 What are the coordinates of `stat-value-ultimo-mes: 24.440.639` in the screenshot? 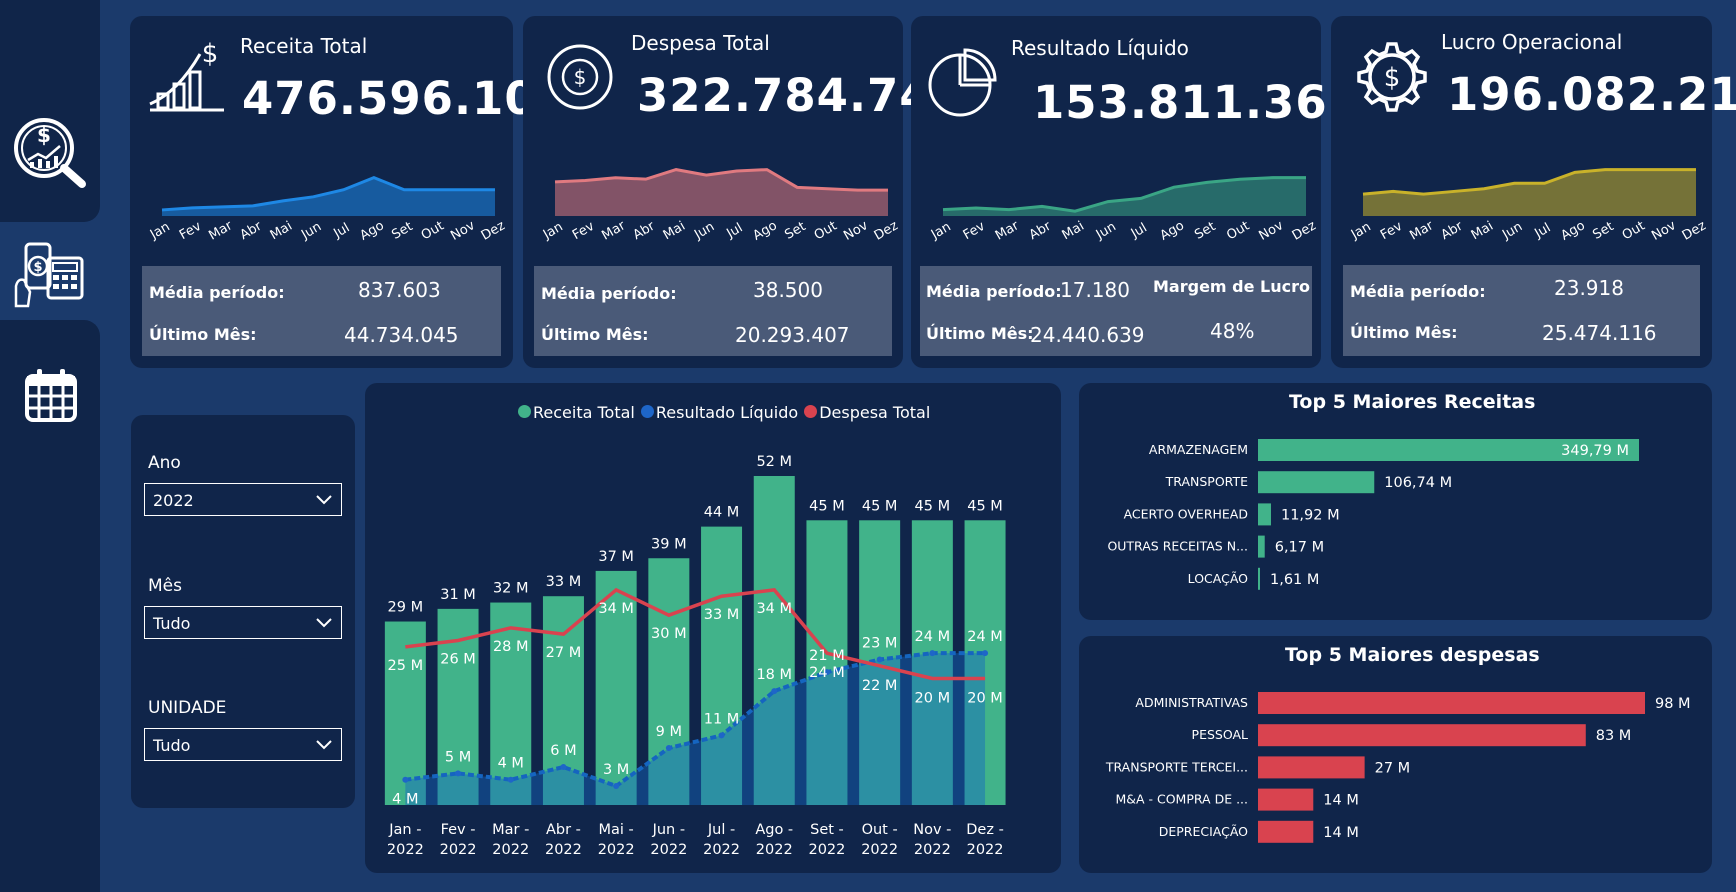 It's located at (1087, 335).